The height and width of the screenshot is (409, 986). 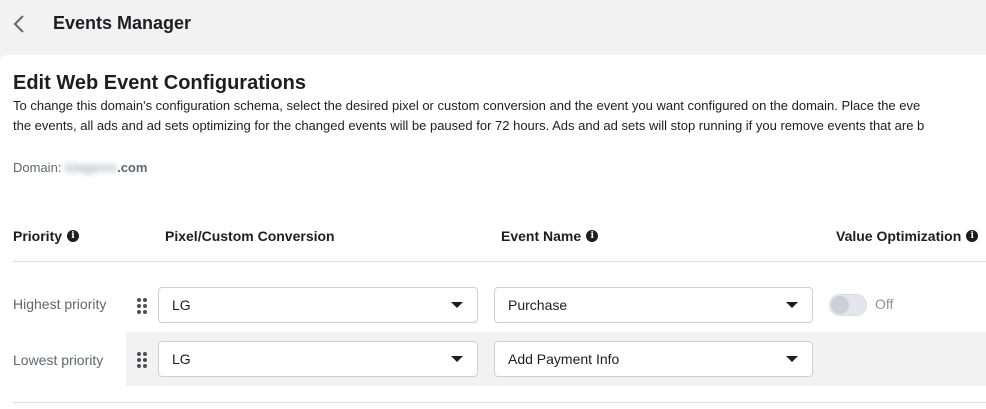 I want to click on column-header-value-optimization: Value Optimization i, so click(x=907, y=236).